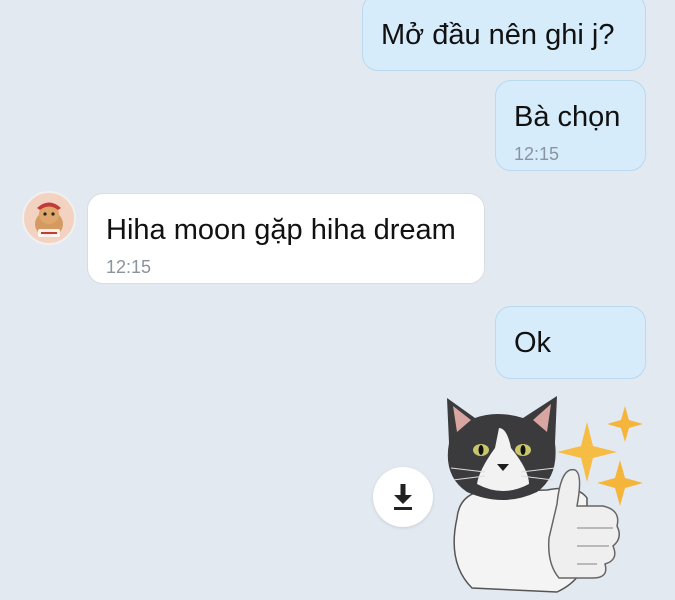 The image size is (675, 600). What do you see at coordinates (533, 343) in the screenshot?
I see `message-text: Ok` at bounding box center [533, 343].